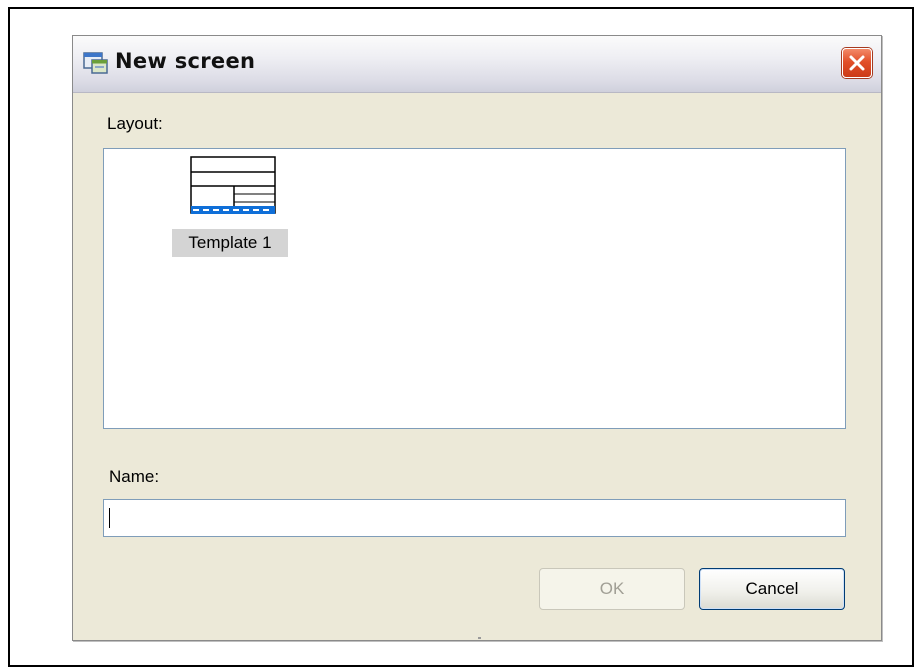 This screenshot has height=667, width=920. Describe the element at coordinates (135, 123) in the screenshot. I see `layout-label: Layout:` at that location.